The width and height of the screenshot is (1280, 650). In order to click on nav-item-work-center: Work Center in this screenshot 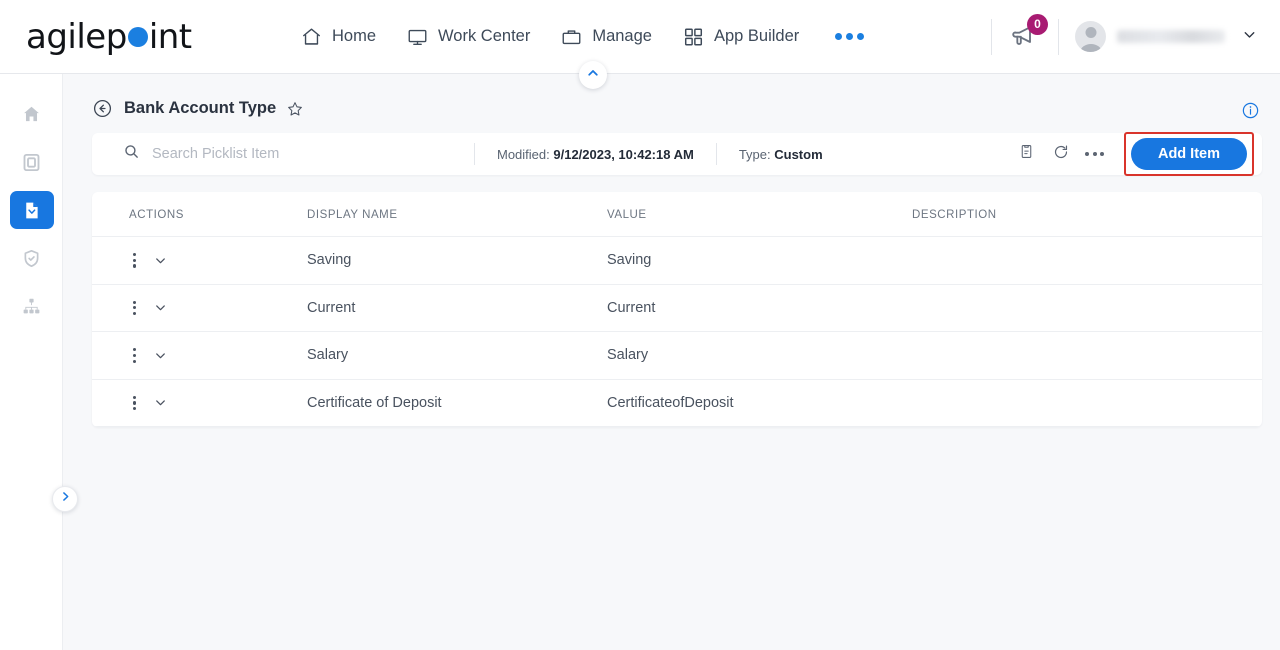, I will do `click(468, 37)`.